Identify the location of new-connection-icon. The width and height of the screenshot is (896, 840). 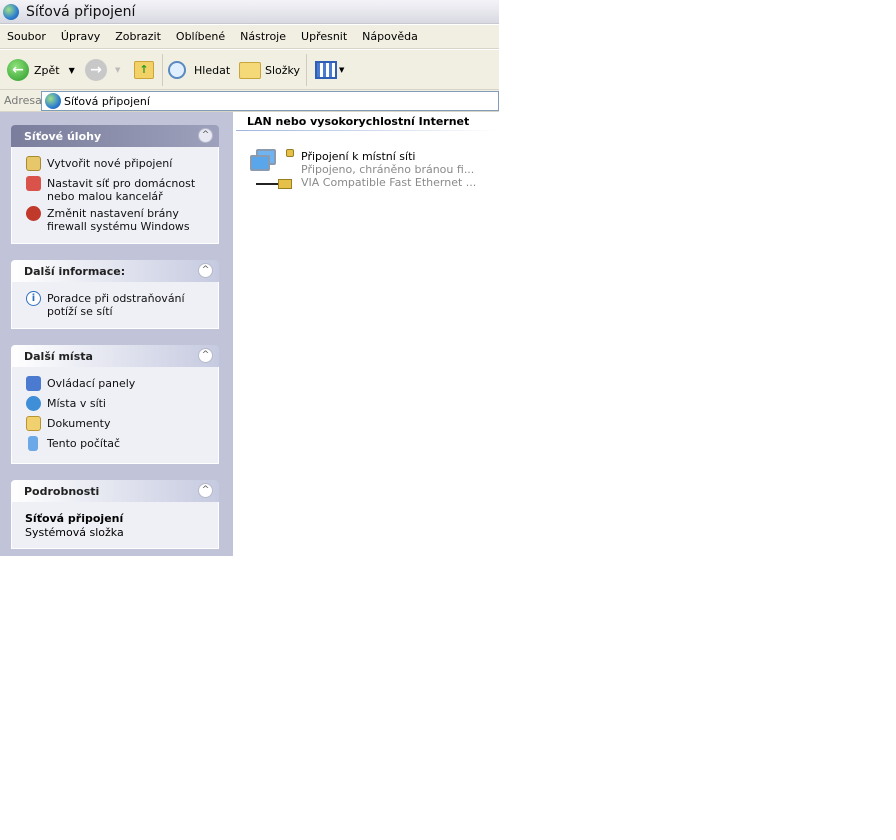
(33, 163).